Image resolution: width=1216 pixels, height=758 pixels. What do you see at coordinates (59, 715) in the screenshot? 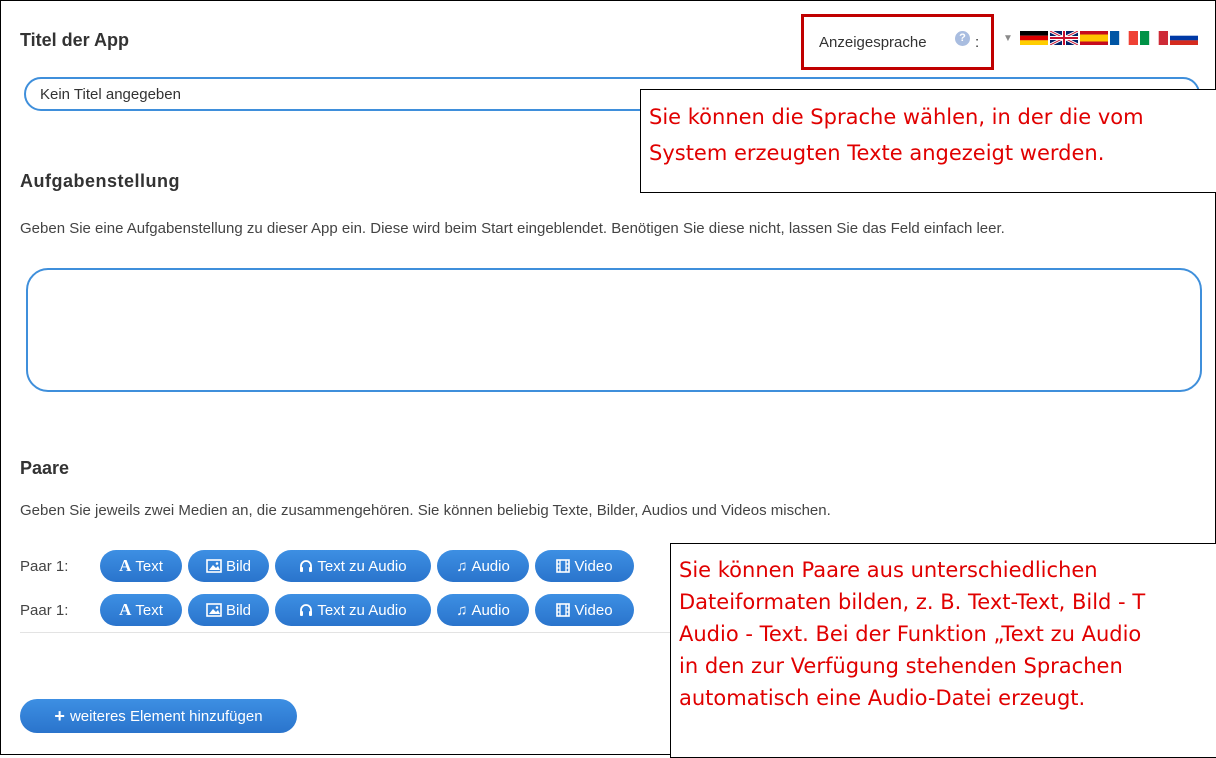
I see `plus-icon: +` at bounding box center [59, 715].